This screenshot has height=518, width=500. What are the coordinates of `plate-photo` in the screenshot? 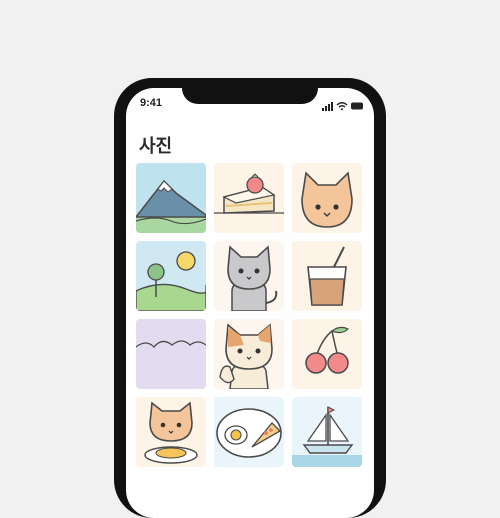 It's located at (249, 432).